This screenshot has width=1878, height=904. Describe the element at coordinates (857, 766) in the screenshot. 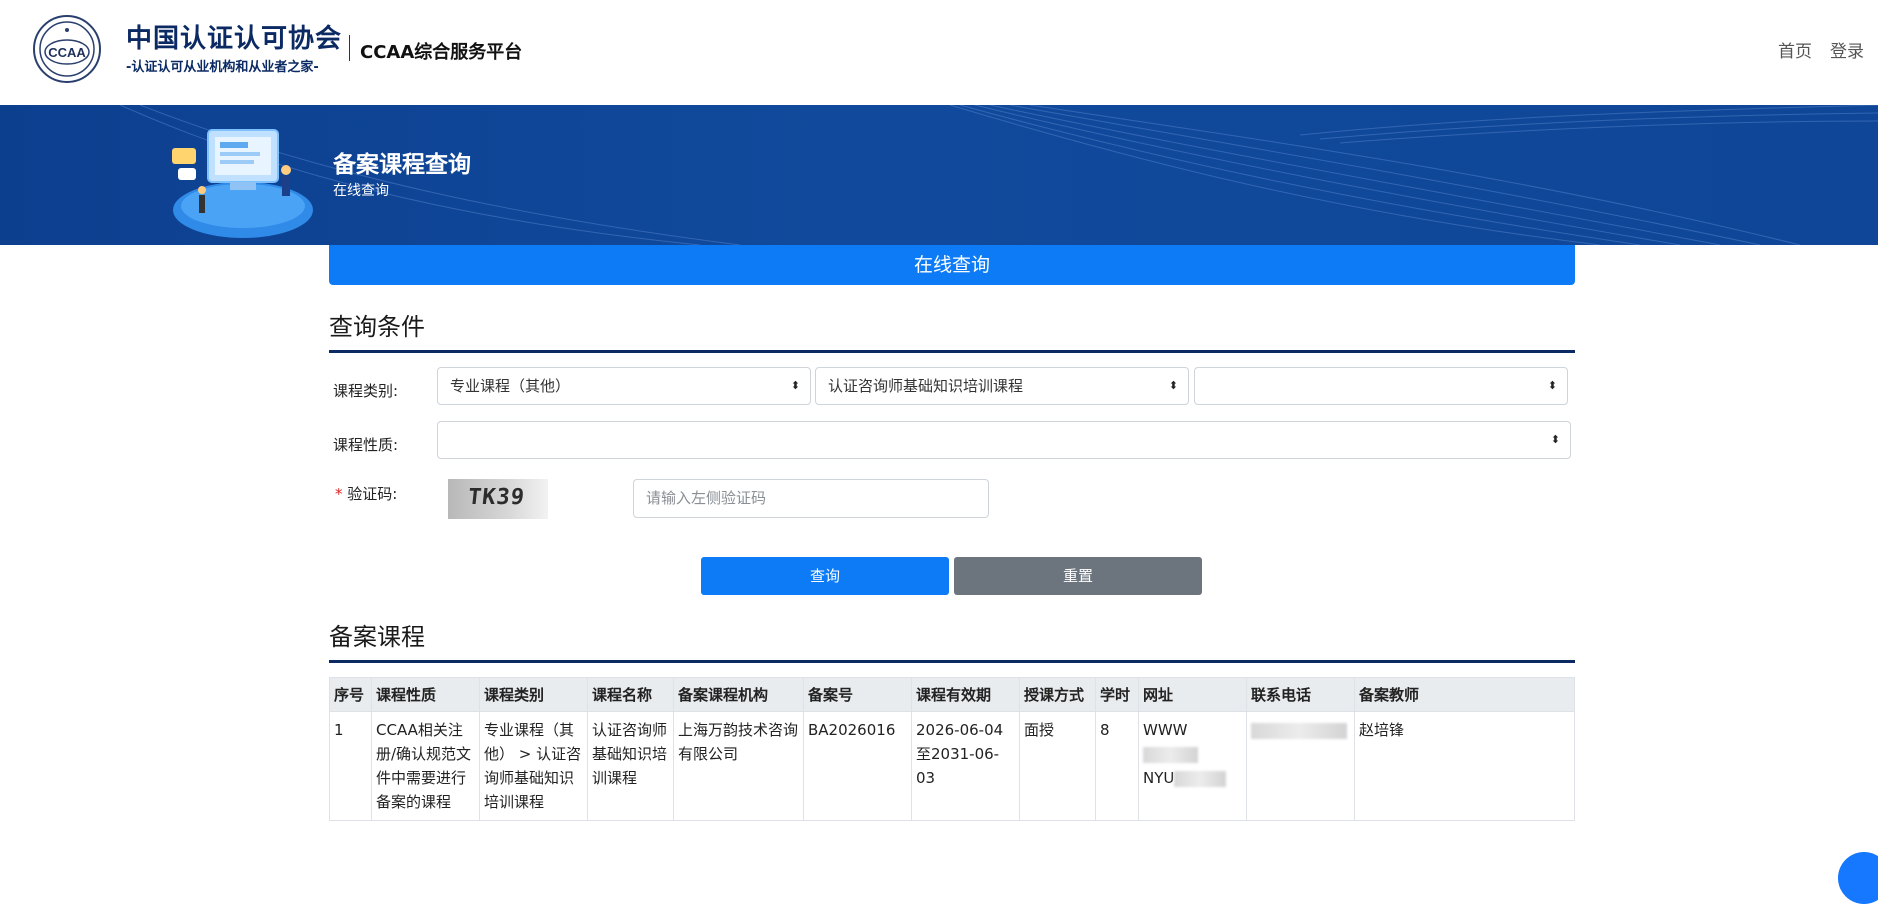

I see `cell-record-no: BA2026016` at that location.